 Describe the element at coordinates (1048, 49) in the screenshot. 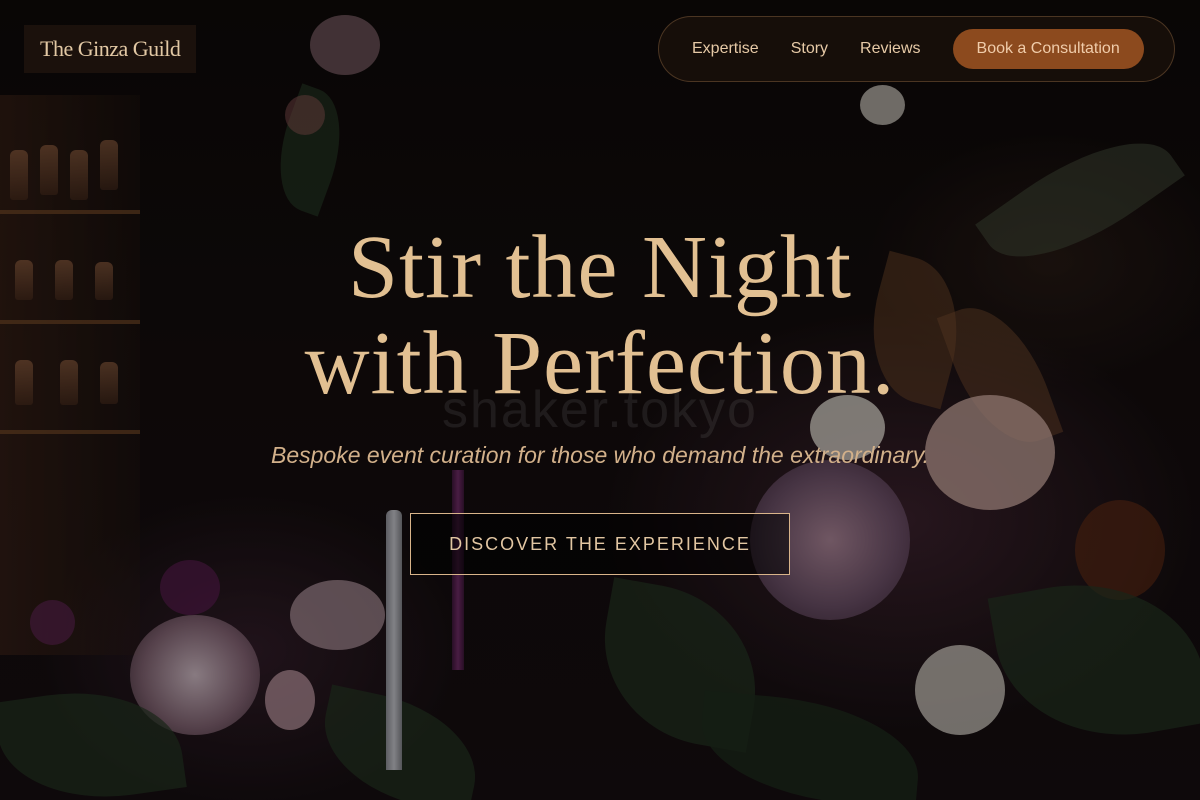

I see `book-consultation-button: Book a Consultation` at that location.